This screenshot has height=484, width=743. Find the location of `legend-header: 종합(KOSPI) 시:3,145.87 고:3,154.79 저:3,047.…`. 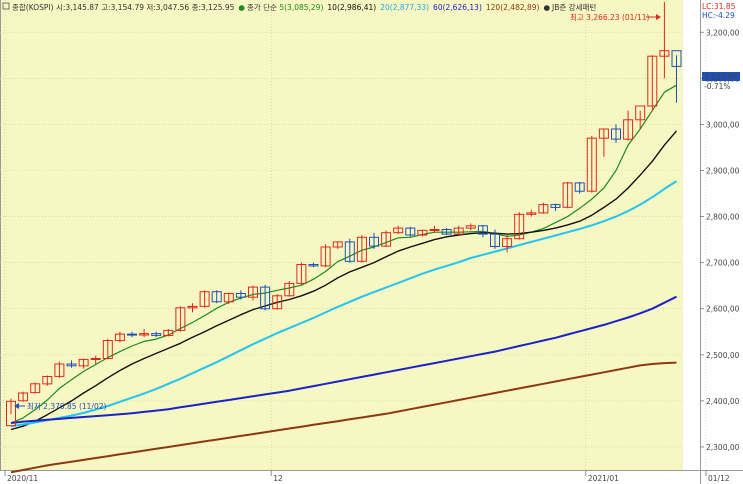

legend-header: 종합(KOSPI) 시:3,145.87 고:3,154.79 저:3,047.… is located at coordinates (304, 7).